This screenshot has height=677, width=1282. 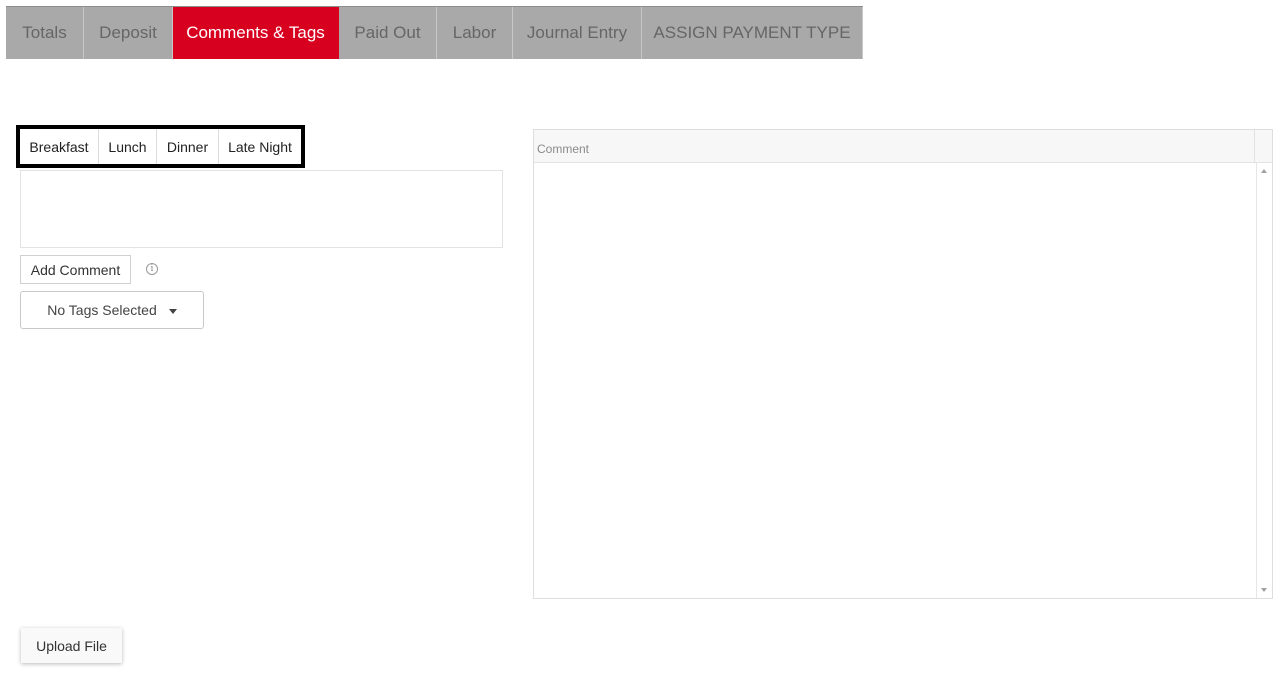 I want to click on meal-dinner-button: Dinner, so click(x=188, y=146).